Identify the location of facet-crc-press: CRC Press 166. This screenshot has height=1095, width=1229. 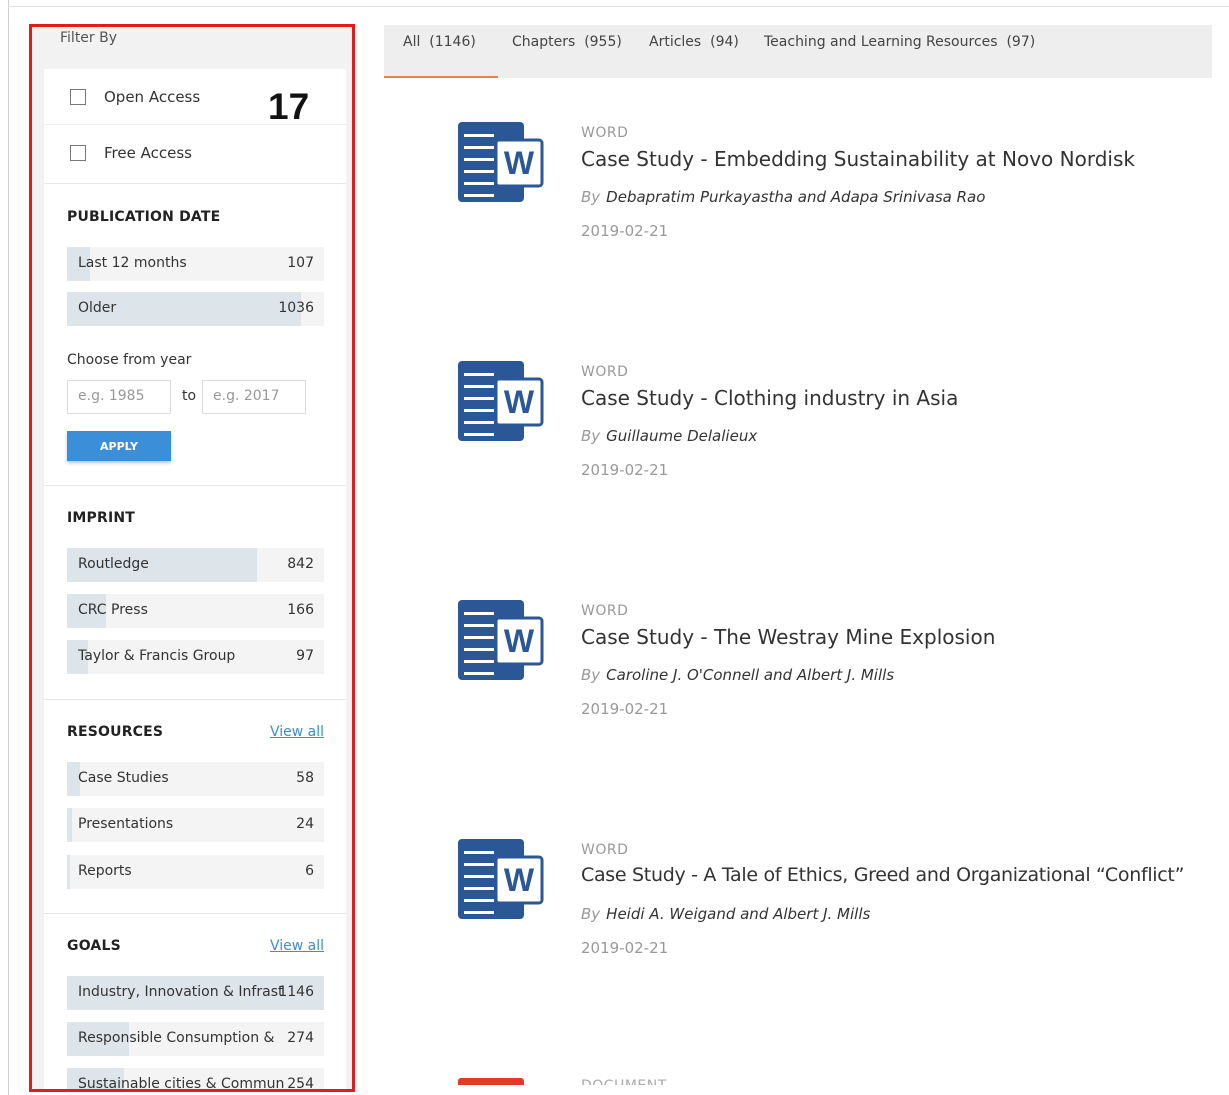
(195, 611).